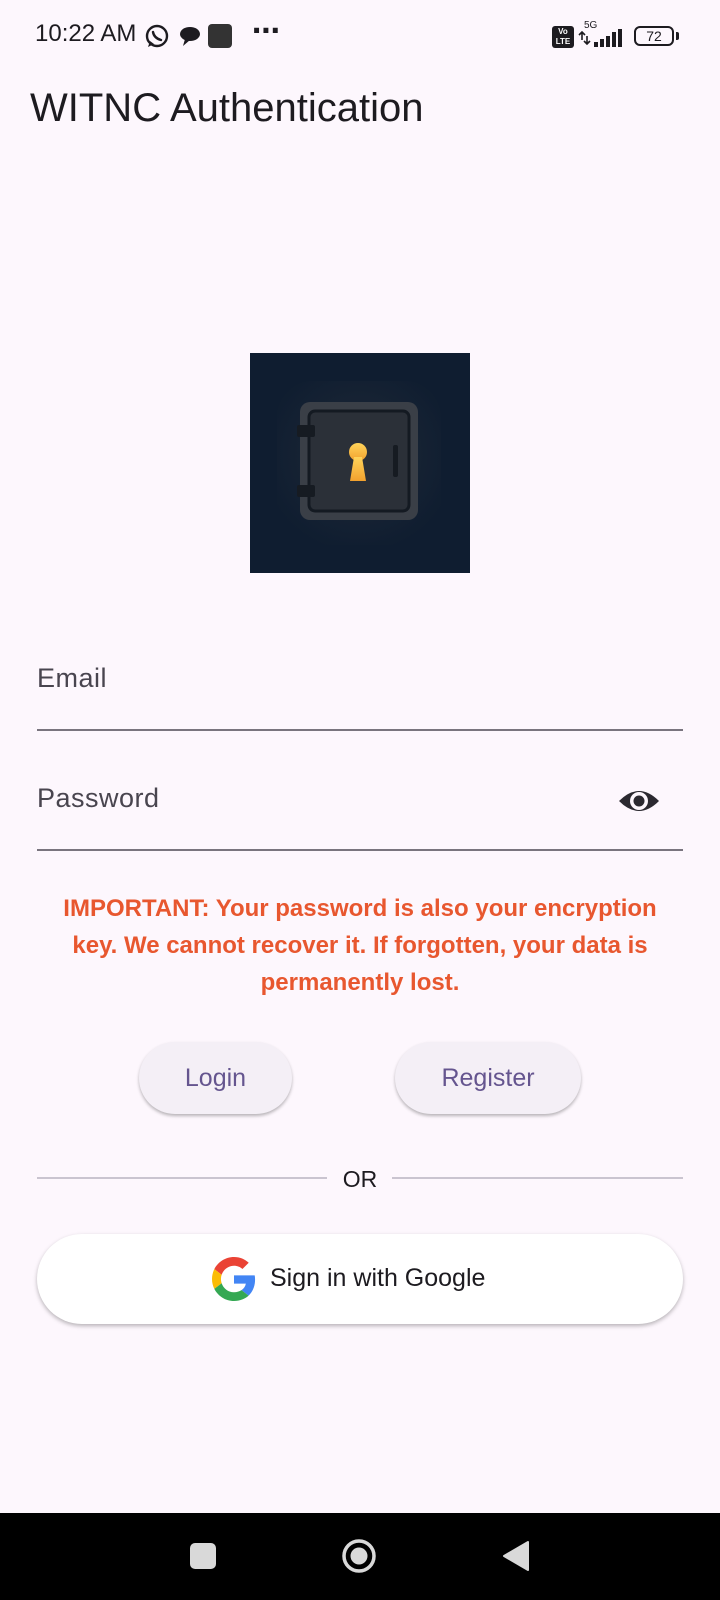  Describe the element at coordinates (267, 30) in the screenshot. I see `more-dots-icon: ⋯` at that location.